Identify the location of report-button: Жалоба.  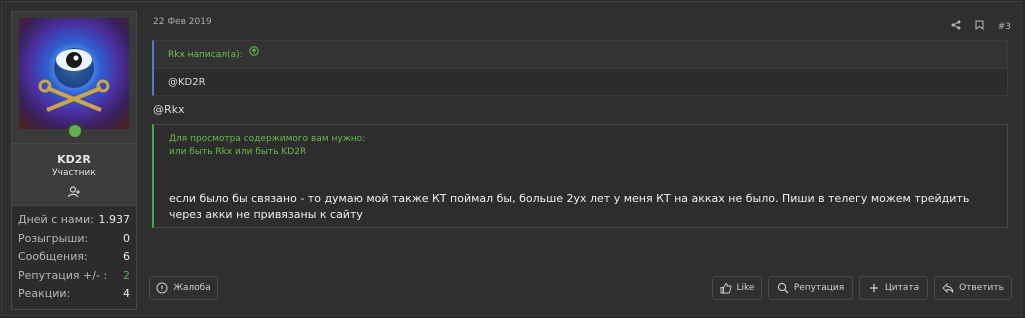
(183, 288).